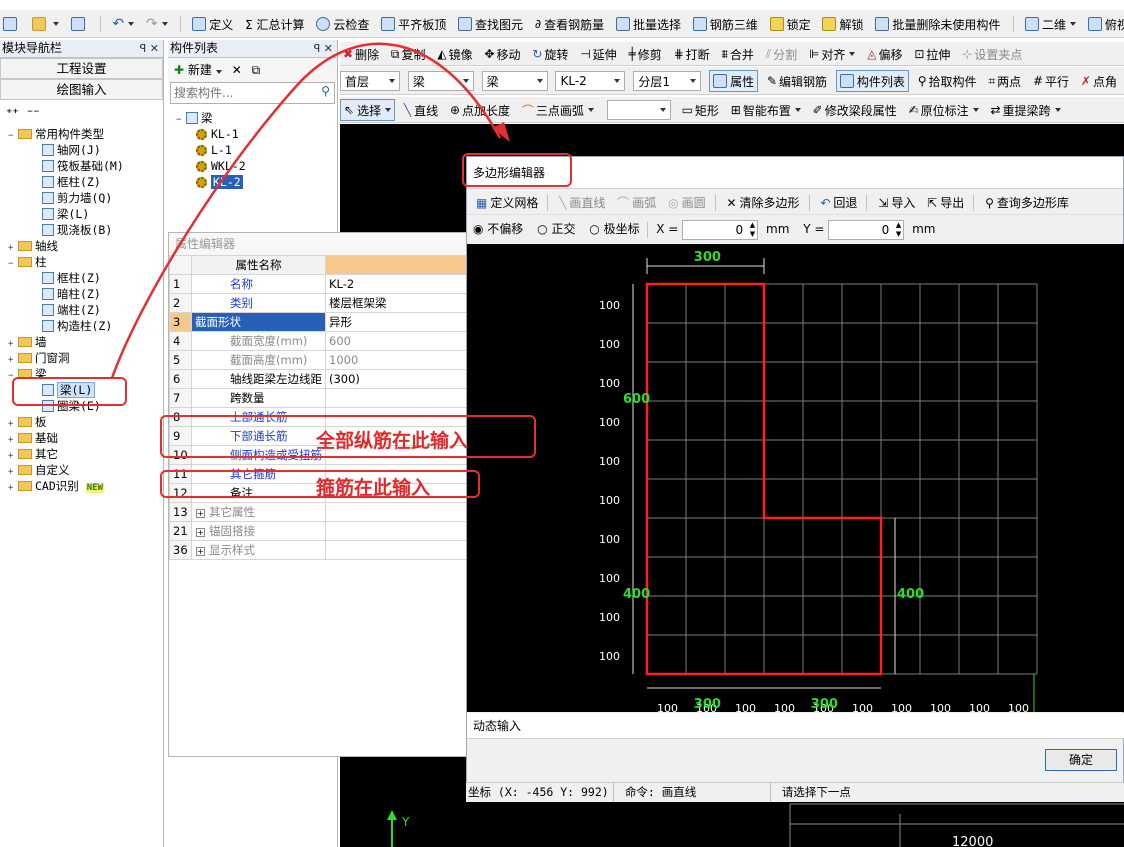 The image size is (1124, 847). I want to click on nav-tree-item: + 其它, so click(85, 454).